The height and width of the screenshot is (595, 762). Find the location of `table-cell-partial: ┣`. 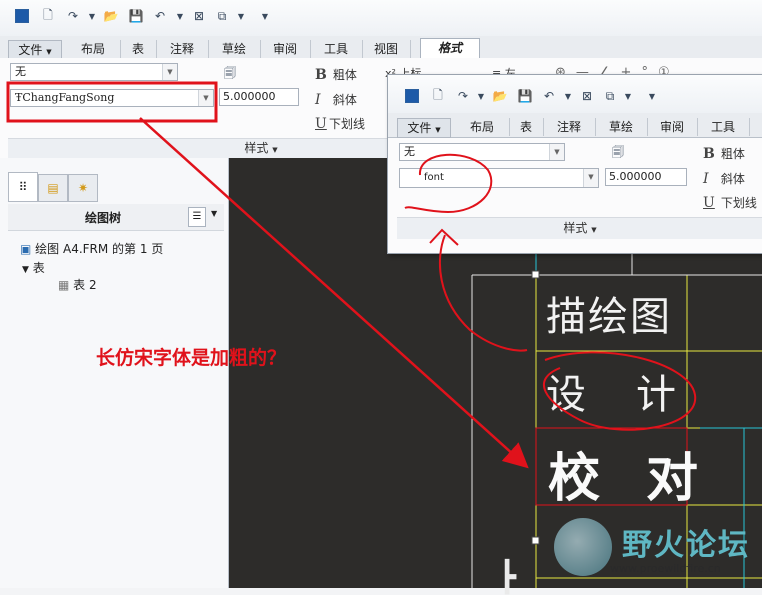

table-cell-partial: ┣ is located at coordinates (507, 577).